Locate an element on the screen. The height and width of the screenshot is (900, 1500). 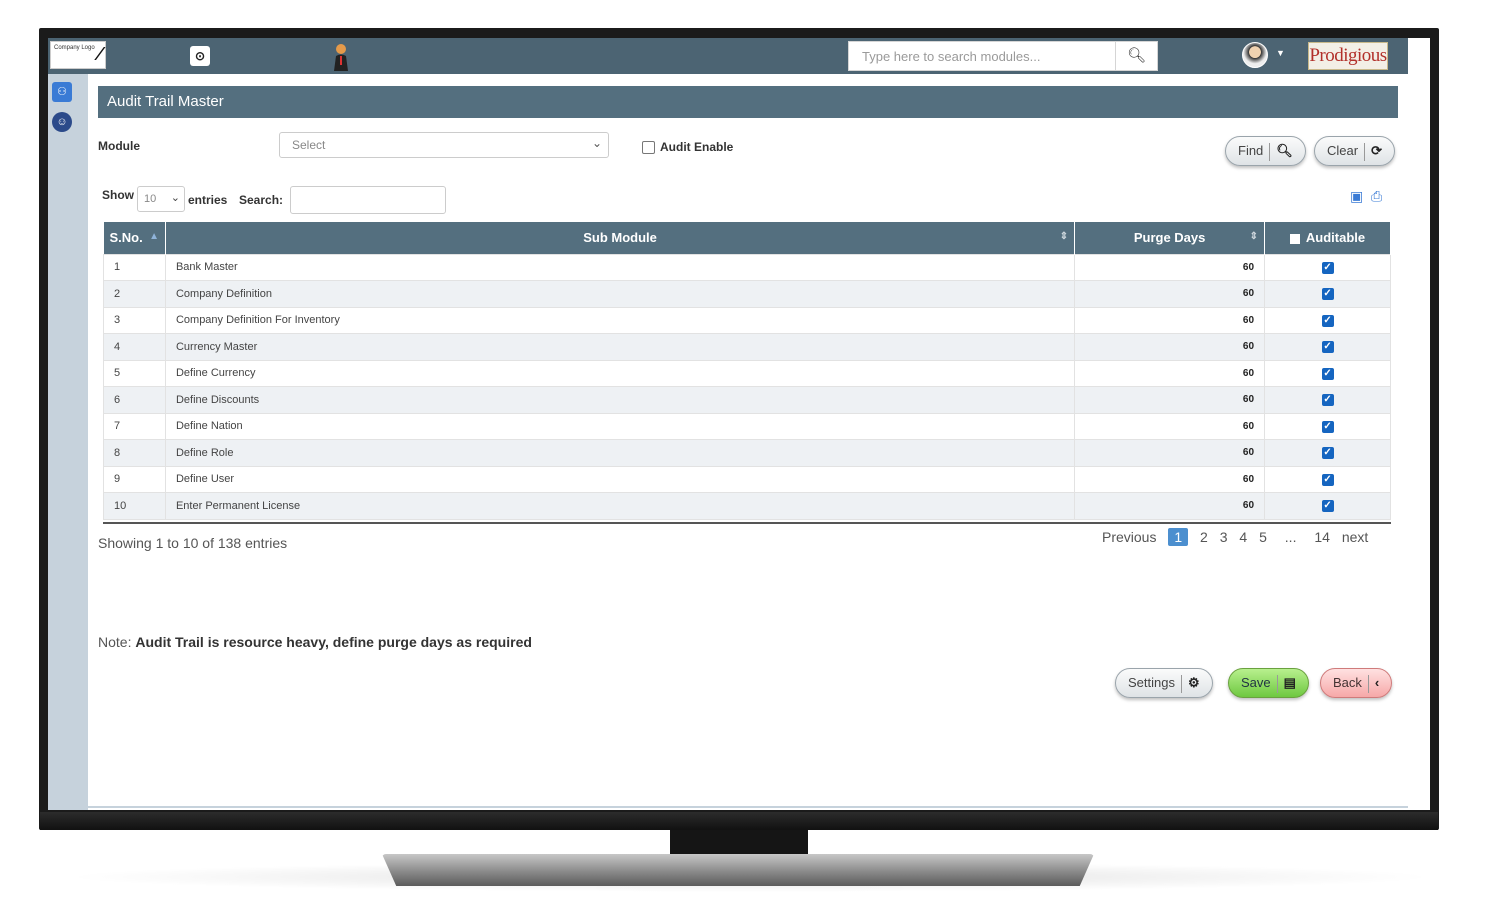
table-row: 6 Define Discounts 60 ✓ is located at coordinates (747, 400).